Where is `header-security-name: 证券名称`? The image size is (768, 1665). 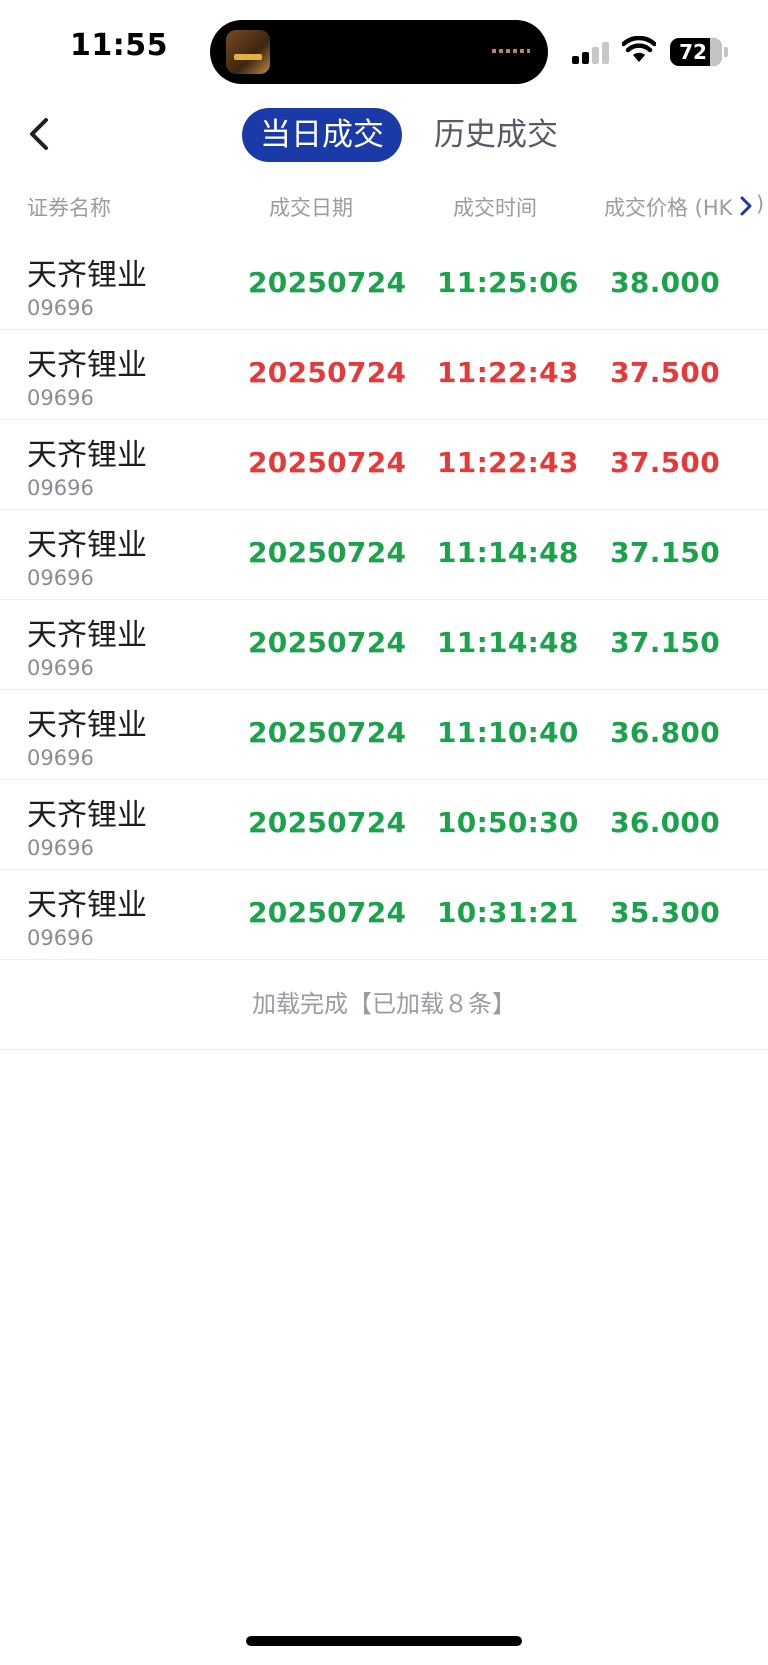
header-security-name: 证券名称 is located at coordinates (69, 207).